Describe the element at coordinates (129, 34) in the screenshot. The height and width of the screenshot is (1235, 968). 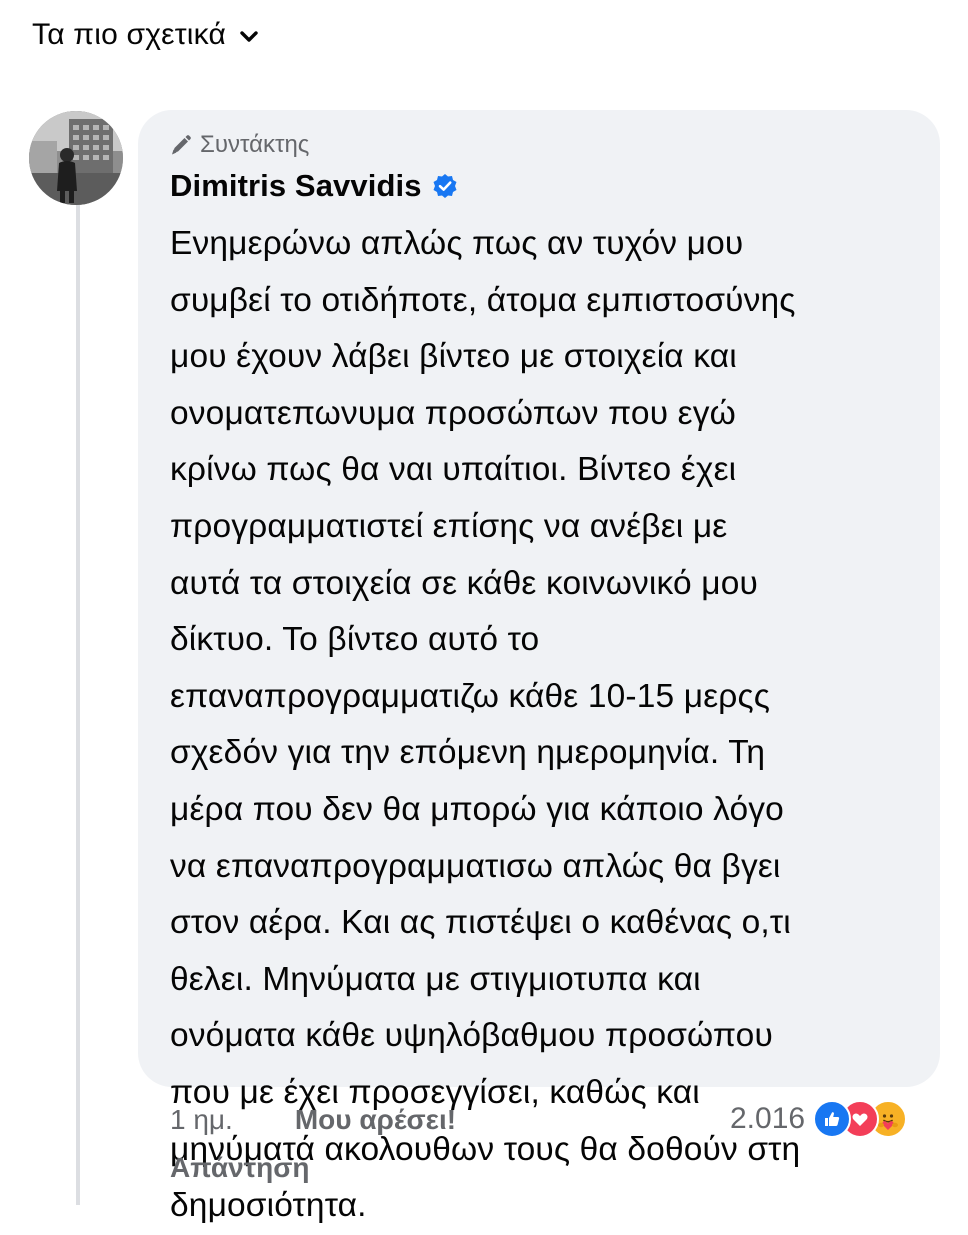
I see `sort-label: Τα πιο σχετικά` at that location.